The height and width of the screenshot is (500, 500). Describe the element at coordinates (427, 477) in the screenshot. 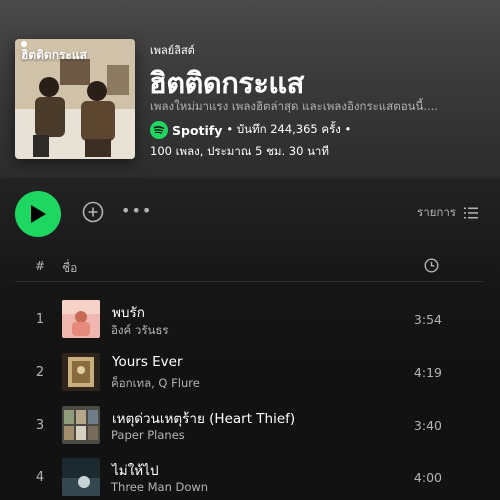

I see `track-duration: 4:00` at that location.